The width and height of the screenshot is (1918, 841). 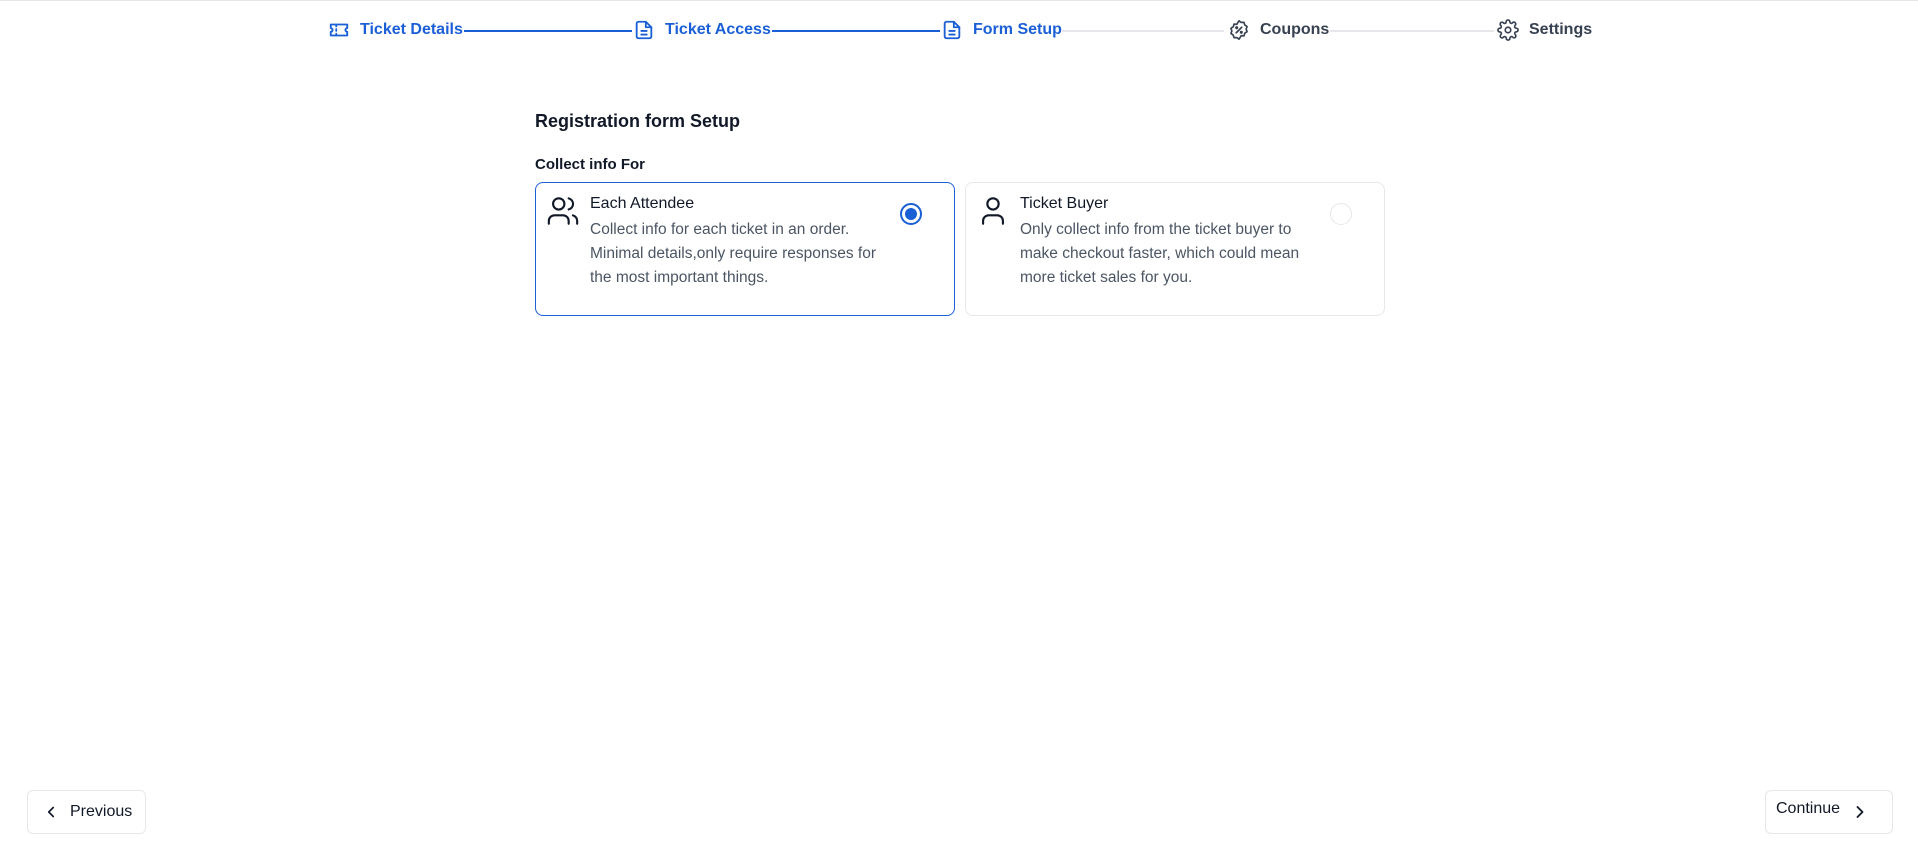 What do you see at coordinates (1017, 29) in the screenshot?
I see `step-label: Form Setup` at bounding box center [1017, 29].